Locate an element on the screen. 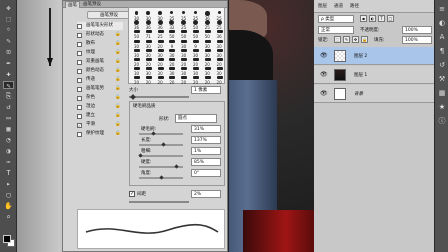 This screenshot has height=252, width=448. filter-pixel-icon: ▪ is located at coordinates (363, 18).